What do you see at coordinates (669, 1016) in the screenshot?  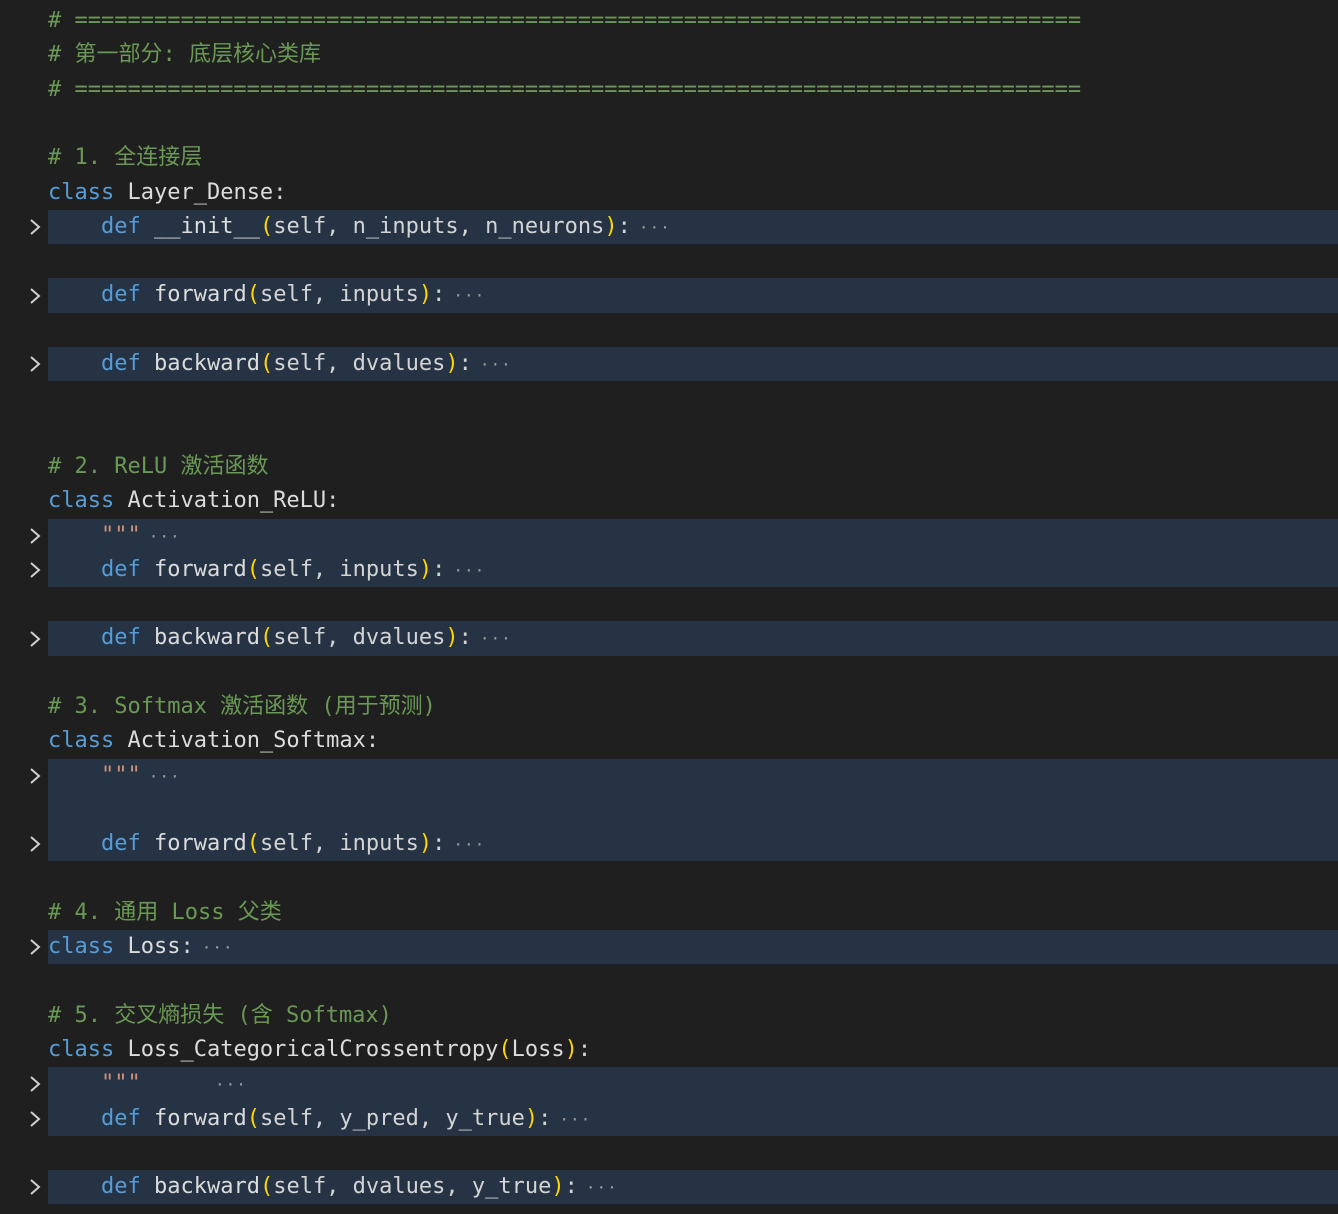 I see `code-line: # 5. 交叉熵损失 (含 Softmax)` at bounding box center [669, 1016].